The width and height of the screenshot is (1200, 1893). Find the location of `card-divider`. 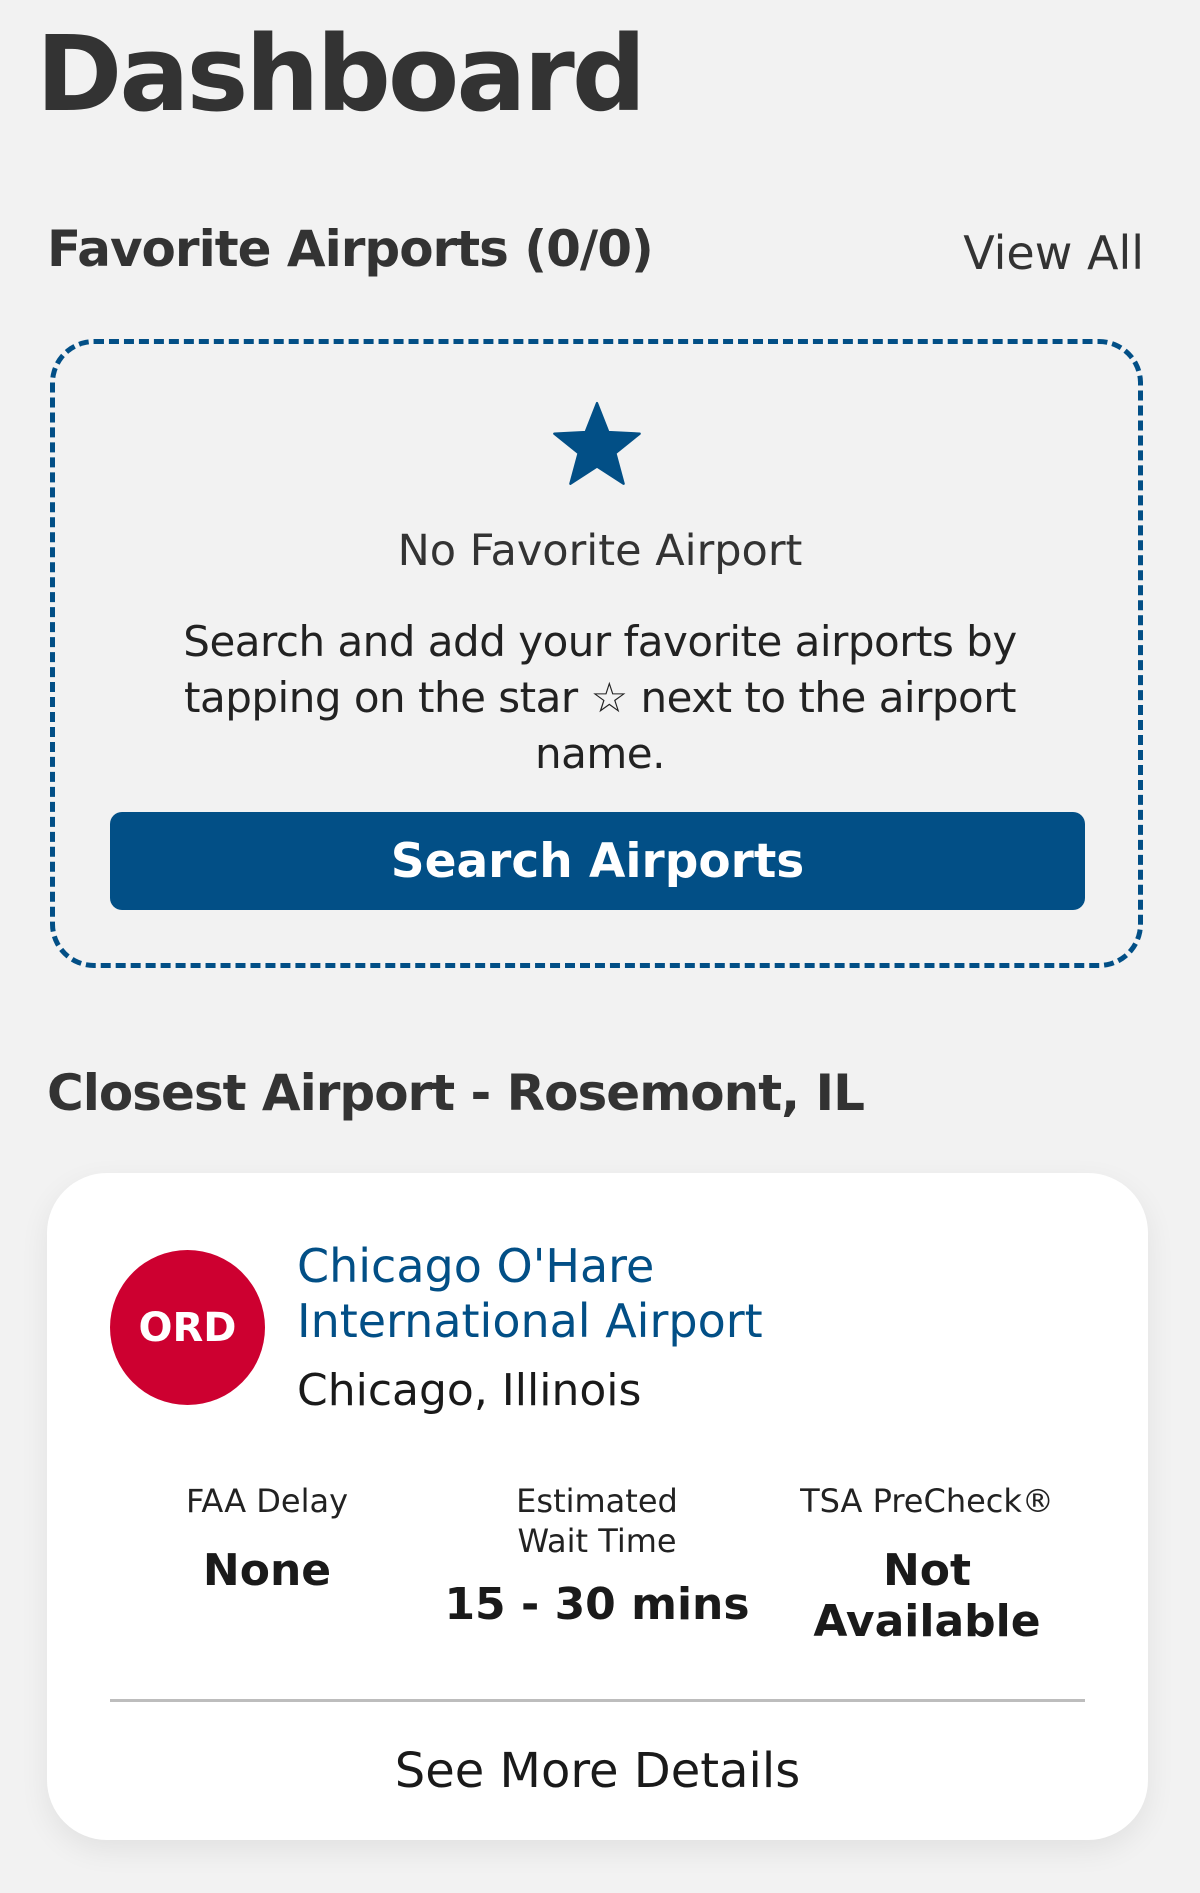

card-divider is located at coordinates (597, 1700).